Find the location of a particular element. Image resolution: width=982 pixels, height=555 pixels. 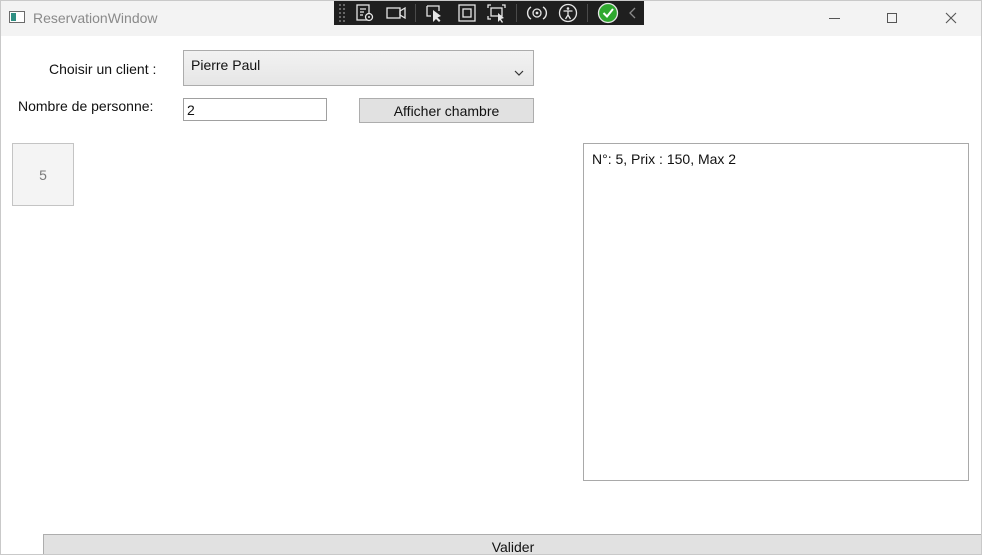

collapse-chevron-icon is located at coordinates (633, 13).